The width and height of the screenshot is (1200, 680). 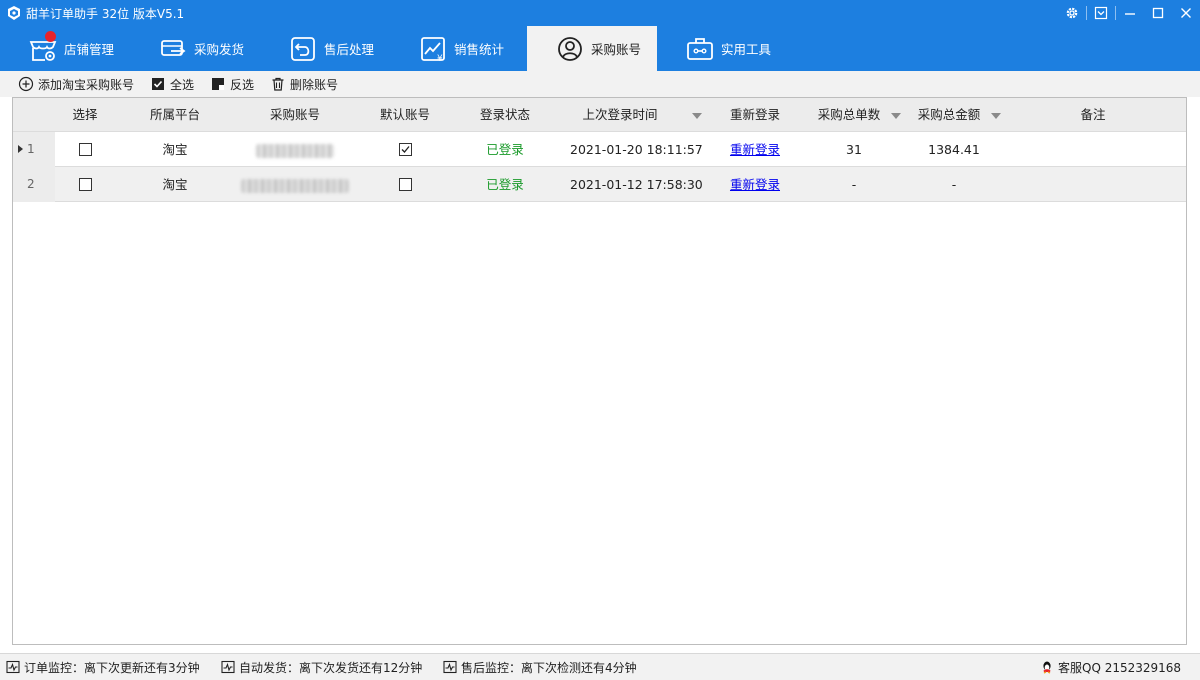 I want to click on dropdown-menu-icon, so click(x=1101, y=13).